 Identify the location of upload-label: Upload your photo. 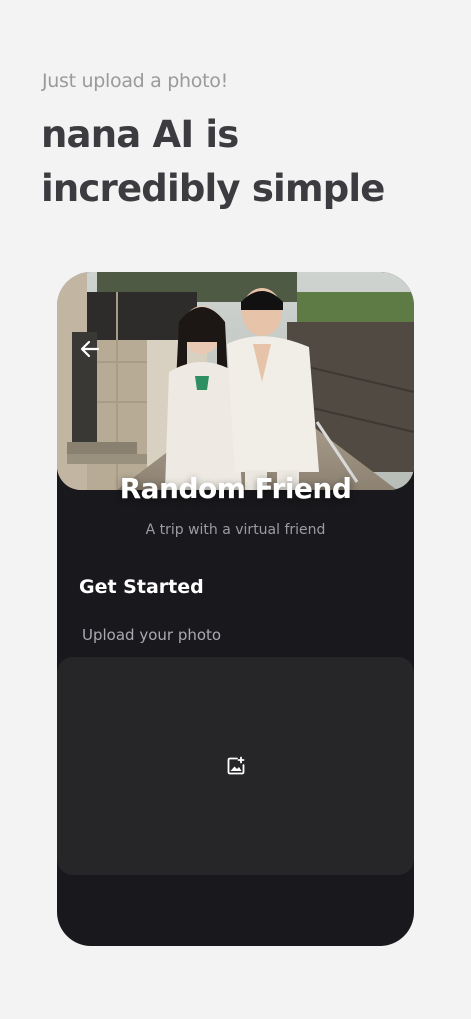
(152, 635).